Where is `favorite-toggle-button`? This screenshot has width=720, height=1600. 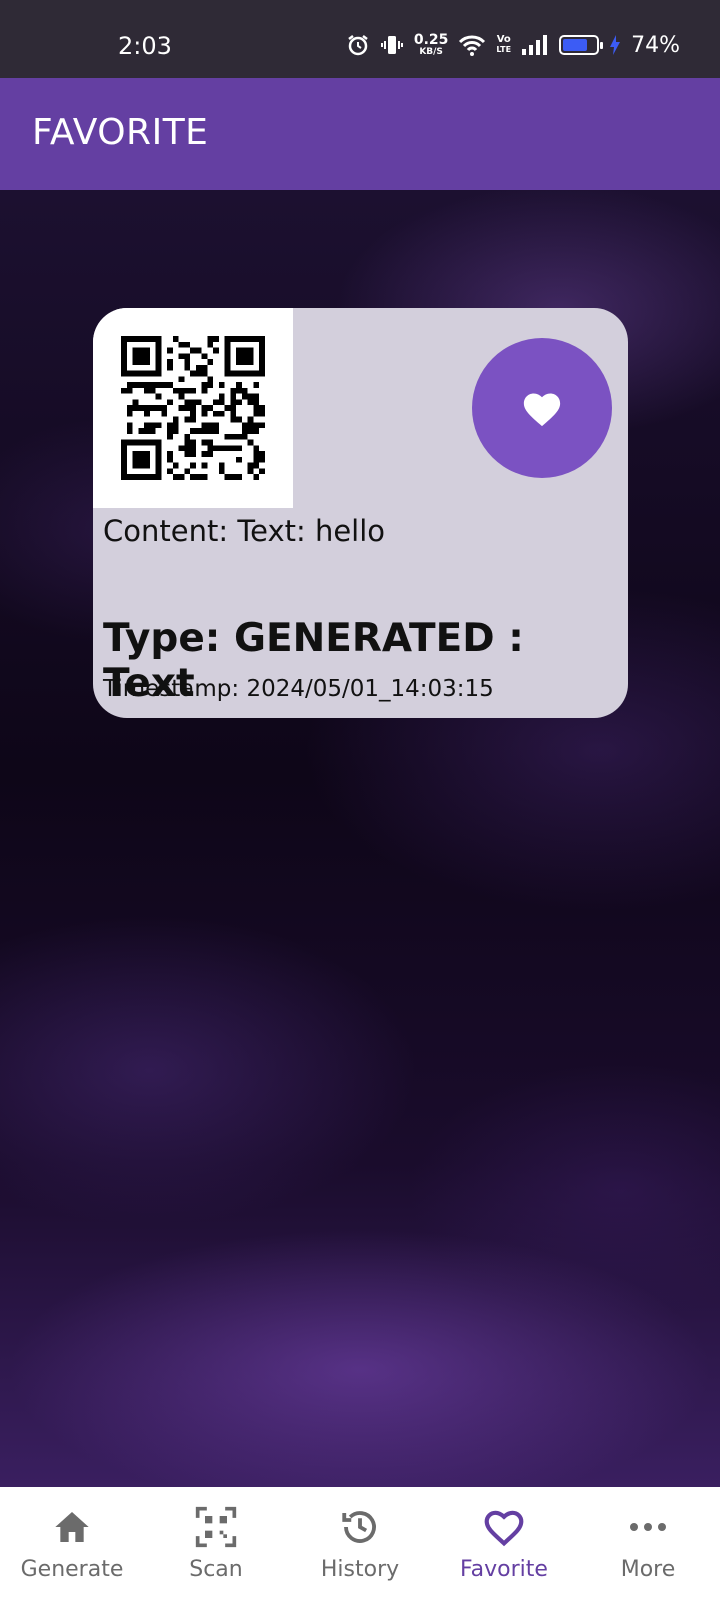
favorite-toggle-button is located at coordinates (542, 408).